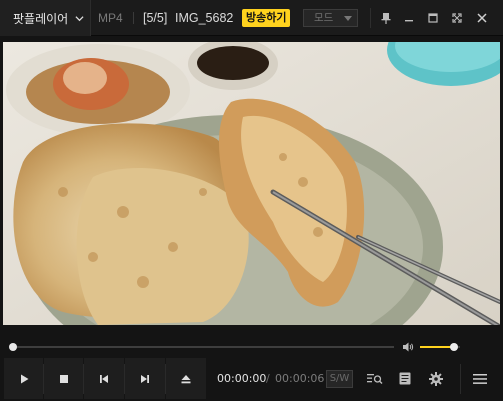  What do you see at coordinates (79, 18) in the screenshot?
I see `chevron-down-icon` at bounding box center [79, 18].